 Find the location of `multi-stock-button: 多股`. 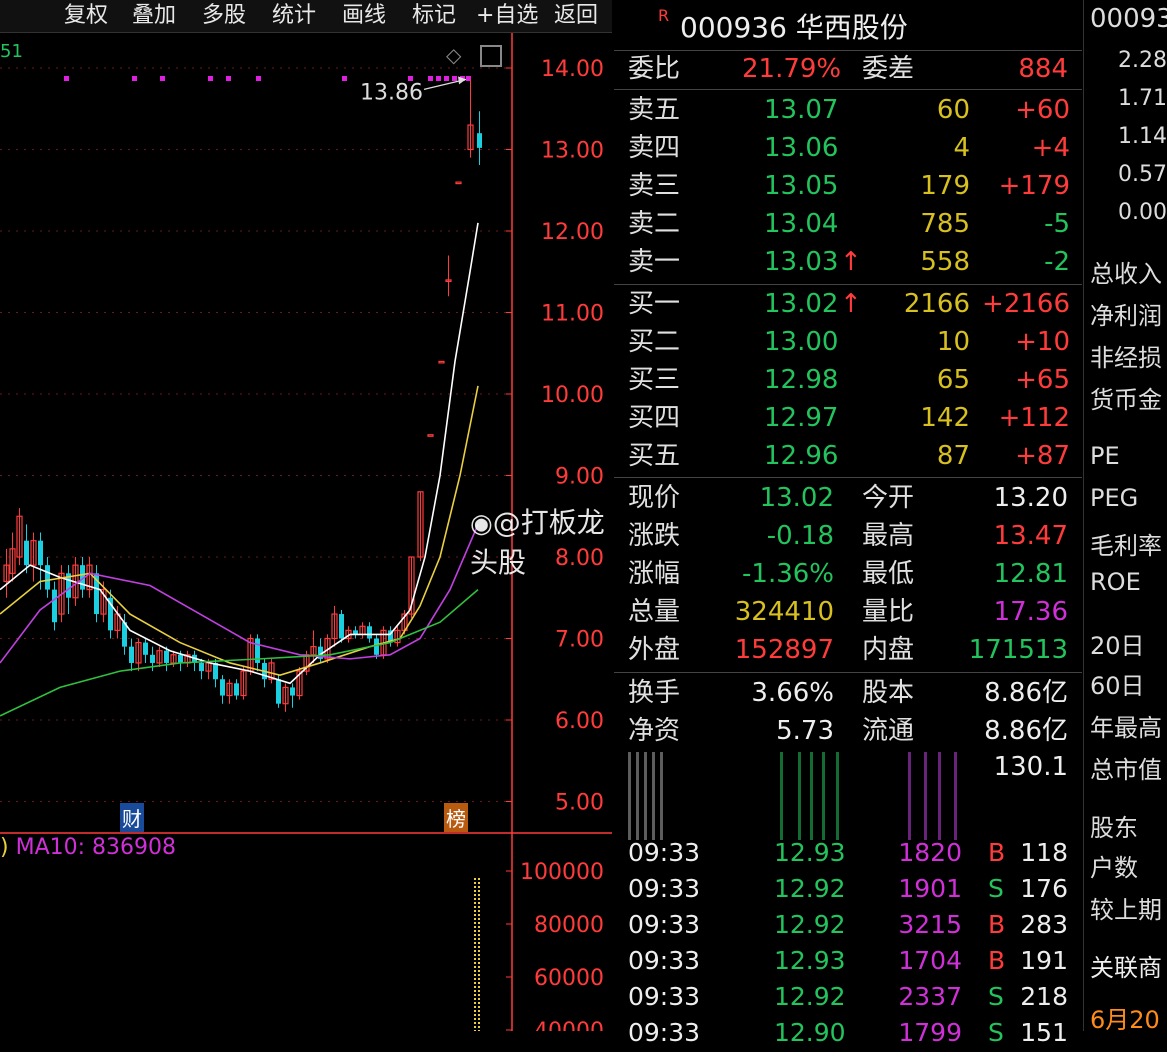

multi-stock-button: 多股 is located at coordinates (224, 16).